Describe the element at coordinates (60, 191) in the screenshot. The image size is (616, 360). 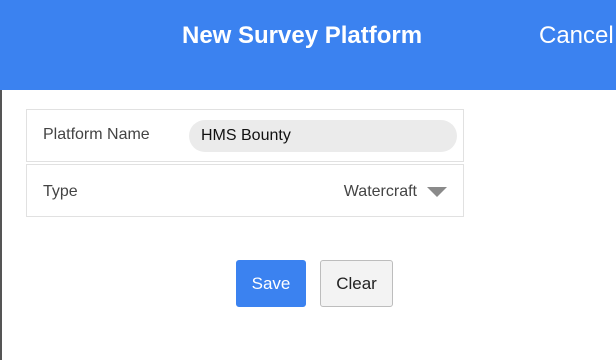
I see `type-label: Type` at that location.